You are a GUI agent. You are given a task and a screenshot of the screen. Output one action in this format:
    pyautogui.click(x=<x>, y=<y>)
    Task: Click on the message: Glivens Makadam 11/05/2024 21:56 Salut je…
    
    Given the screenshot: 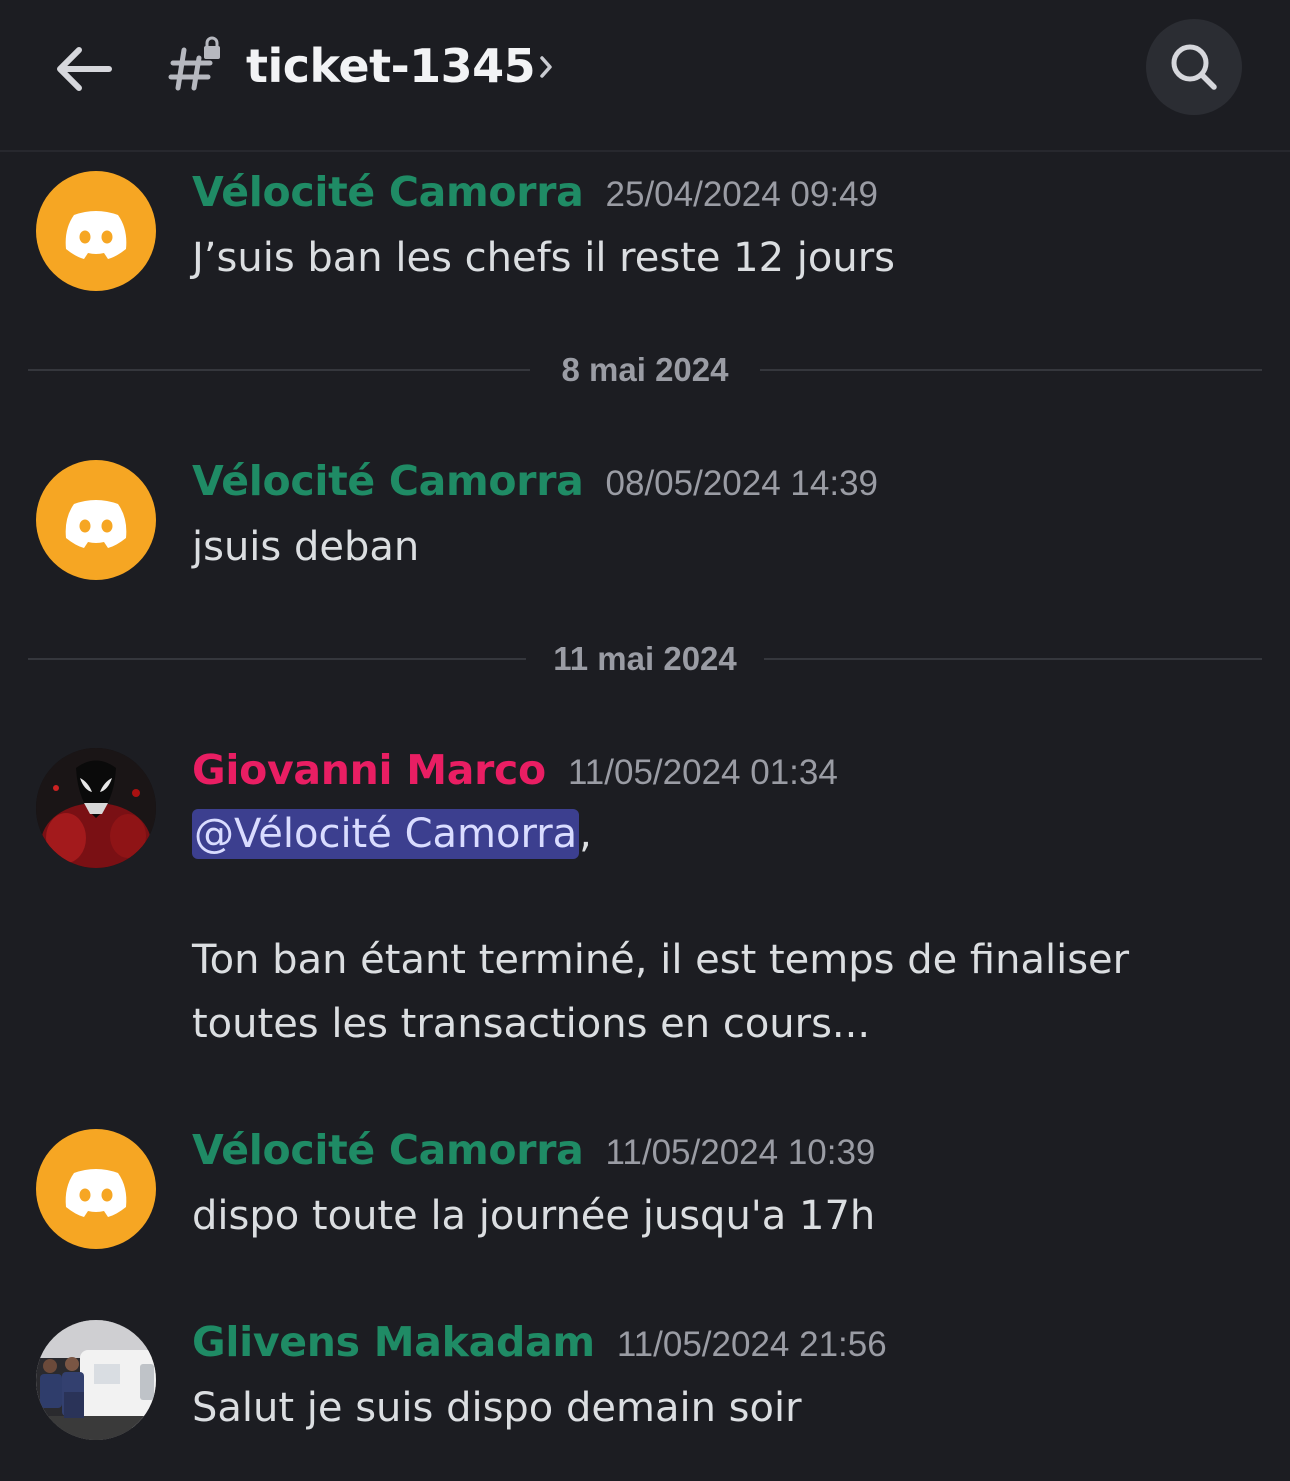 What is the action you would take?
    pyautogui.click(x=645, y=1387)
    